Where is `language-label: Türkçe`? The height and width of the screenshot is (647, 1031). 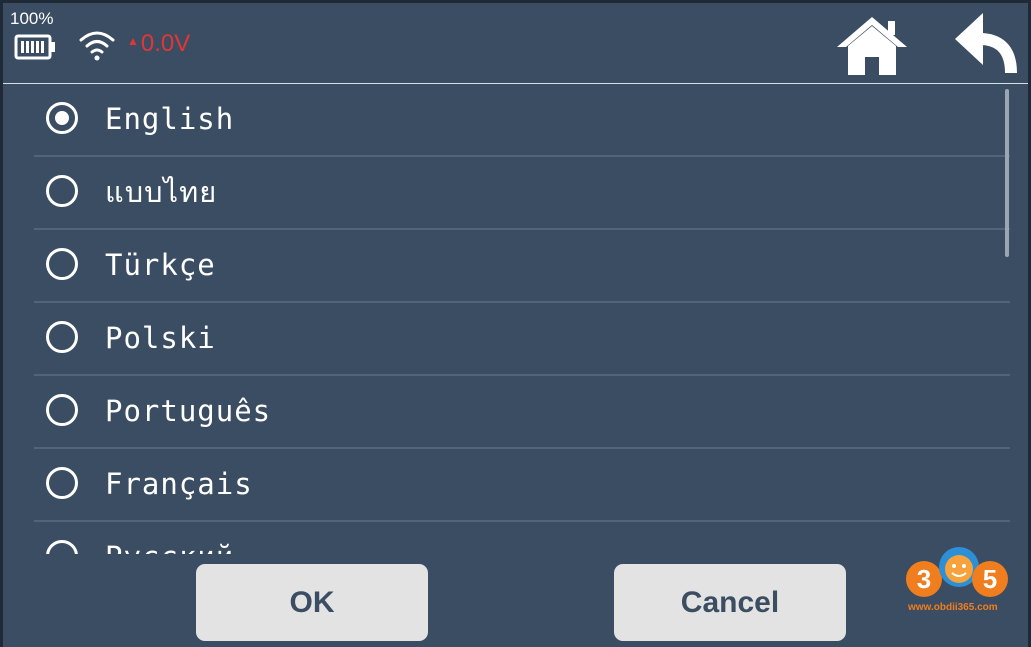 language-label: Türkçe is located at coordinates (160, 265).